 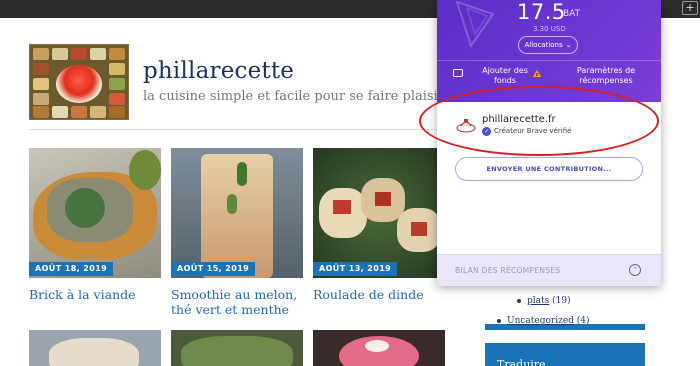 What do you see at coordinates (540, 321) in the screenshot?
I see `category-link: Uncategorized` at bounding box center [540, 321].